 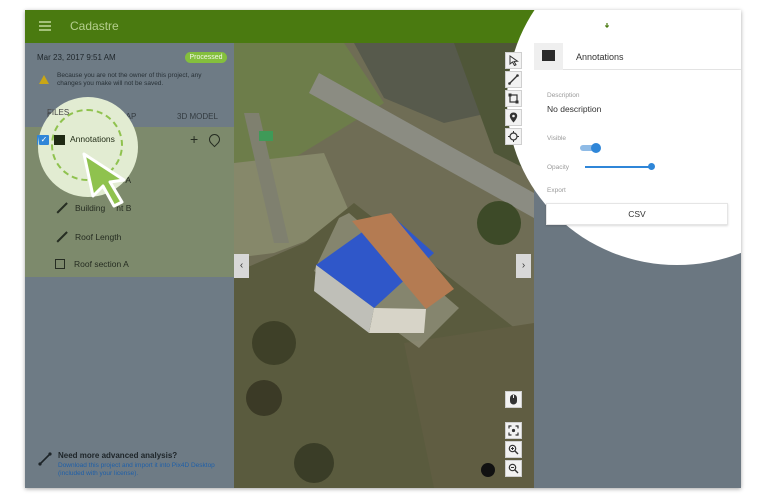 I want to click on tree-item-label: Roof Length, so click(x=98, y=236).